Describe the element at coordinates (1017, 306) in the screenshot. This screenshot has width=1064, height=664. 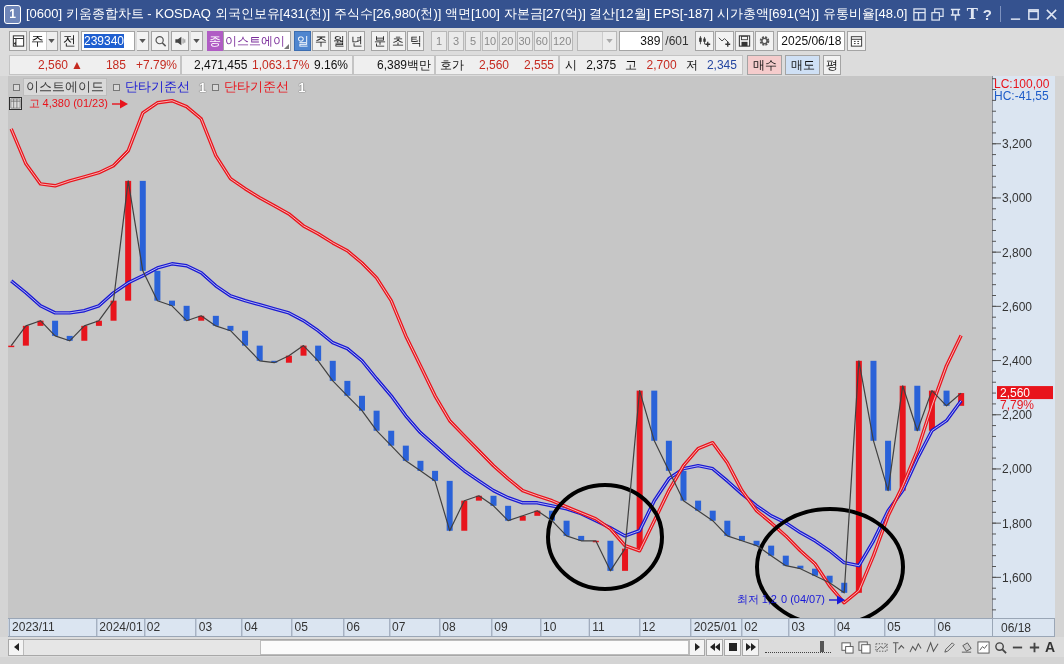
I see `price-axis-label: 2,600` at that location.